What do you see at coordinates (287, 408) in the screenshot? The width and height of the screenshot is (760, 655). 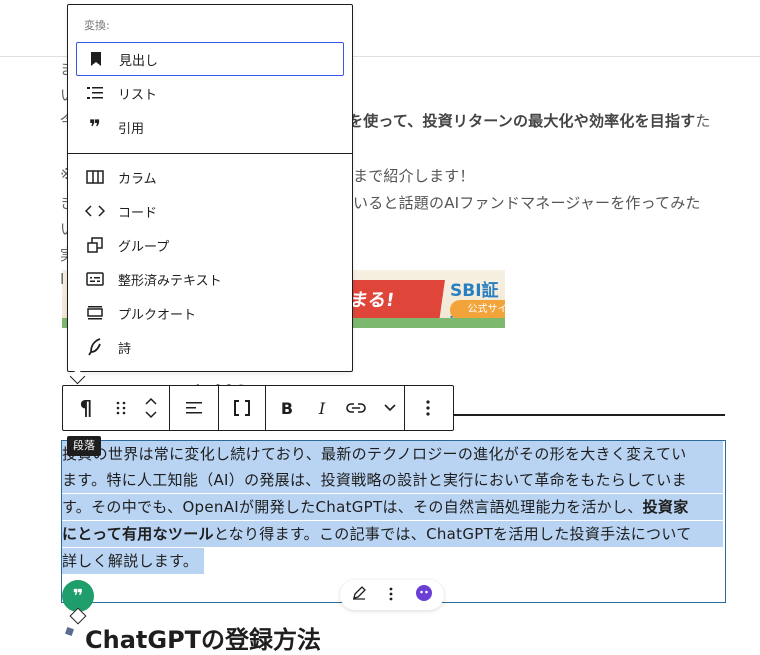 I see `bold-button: B` at bounding box center [287, 408].